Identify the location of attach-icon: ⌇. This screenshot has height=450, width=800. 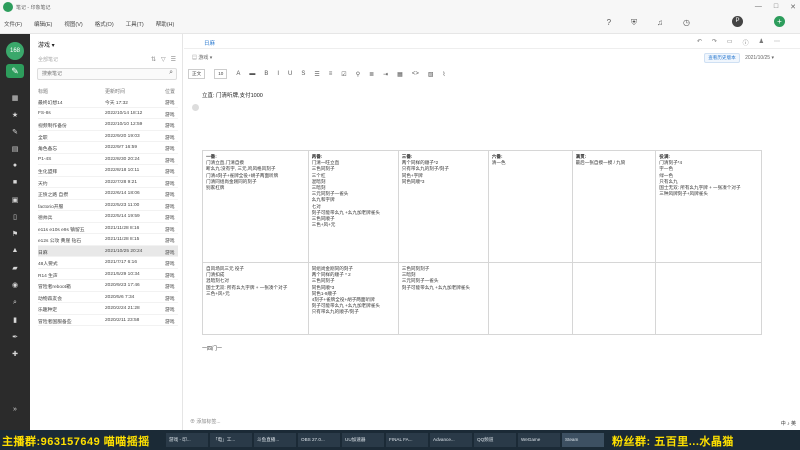
(444, 74).